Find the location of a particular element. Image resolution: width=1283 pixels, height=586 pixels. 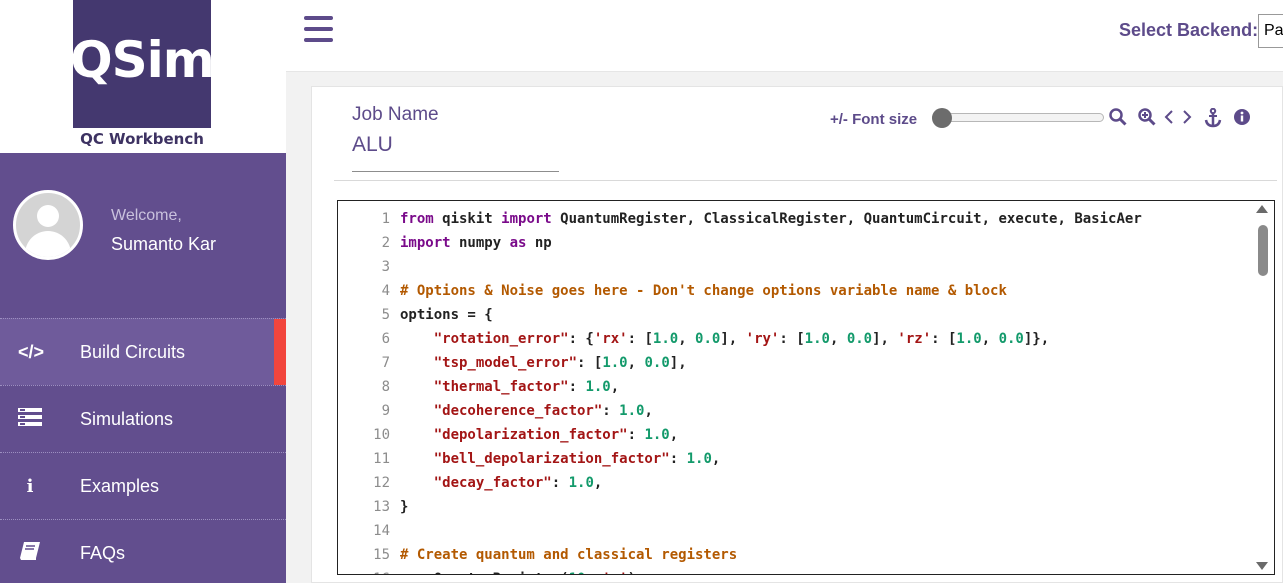

code-line: 8 "thermal_factor": 1.0, is located at coordinates (806, 387).